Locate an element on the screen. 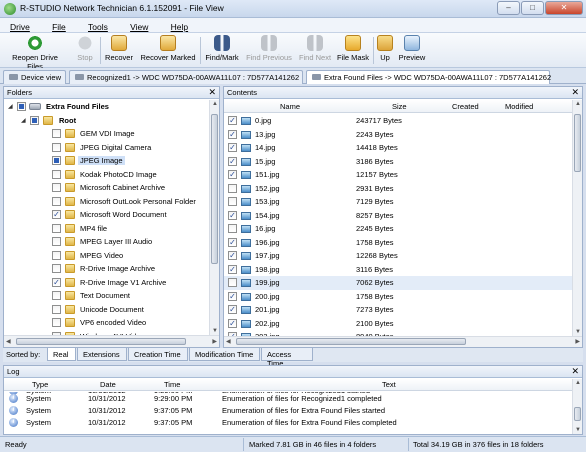 This screenshot has width=586, height=452. reopen-drive-files-button: Reopen Drive Files is located at coordinates (35, 53).